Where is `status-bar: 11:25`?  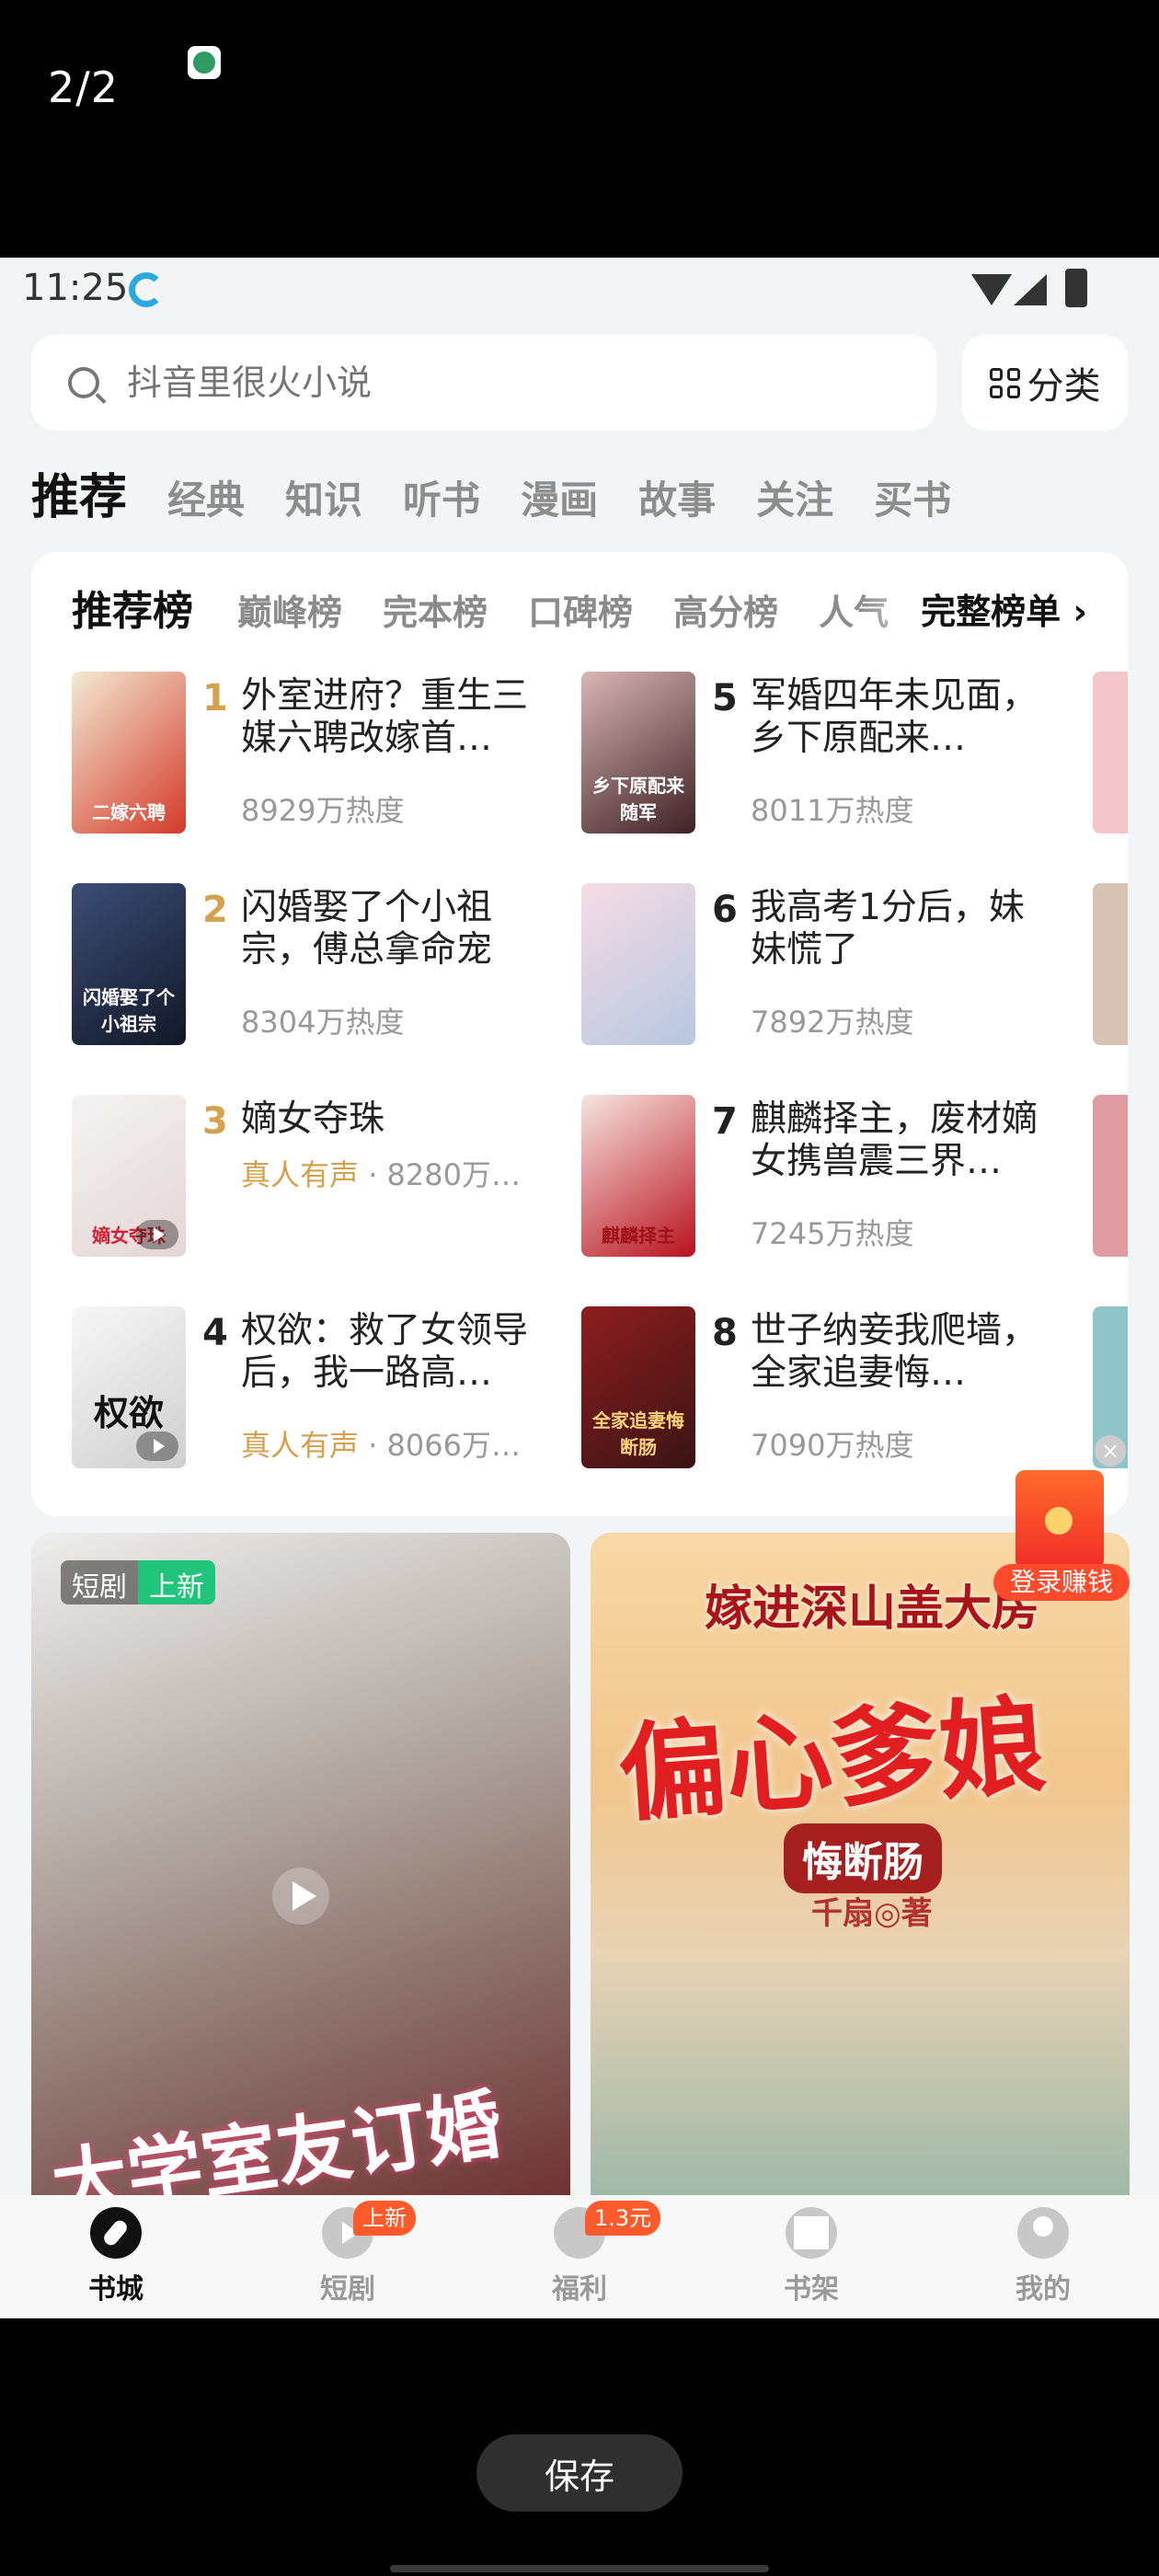
status-bar: 11:25 is located at coordinates (579, 290).